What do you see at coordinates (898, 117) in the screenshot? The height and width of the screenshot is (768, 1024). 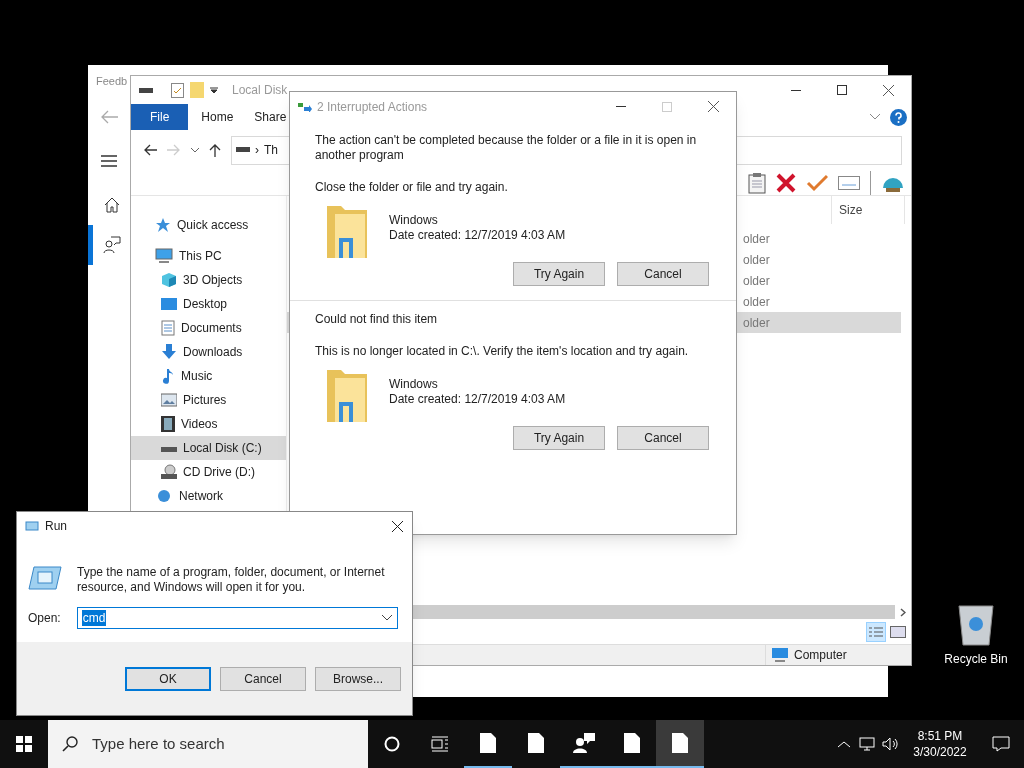 I see `help-icon` at bounding box center [898, 117].